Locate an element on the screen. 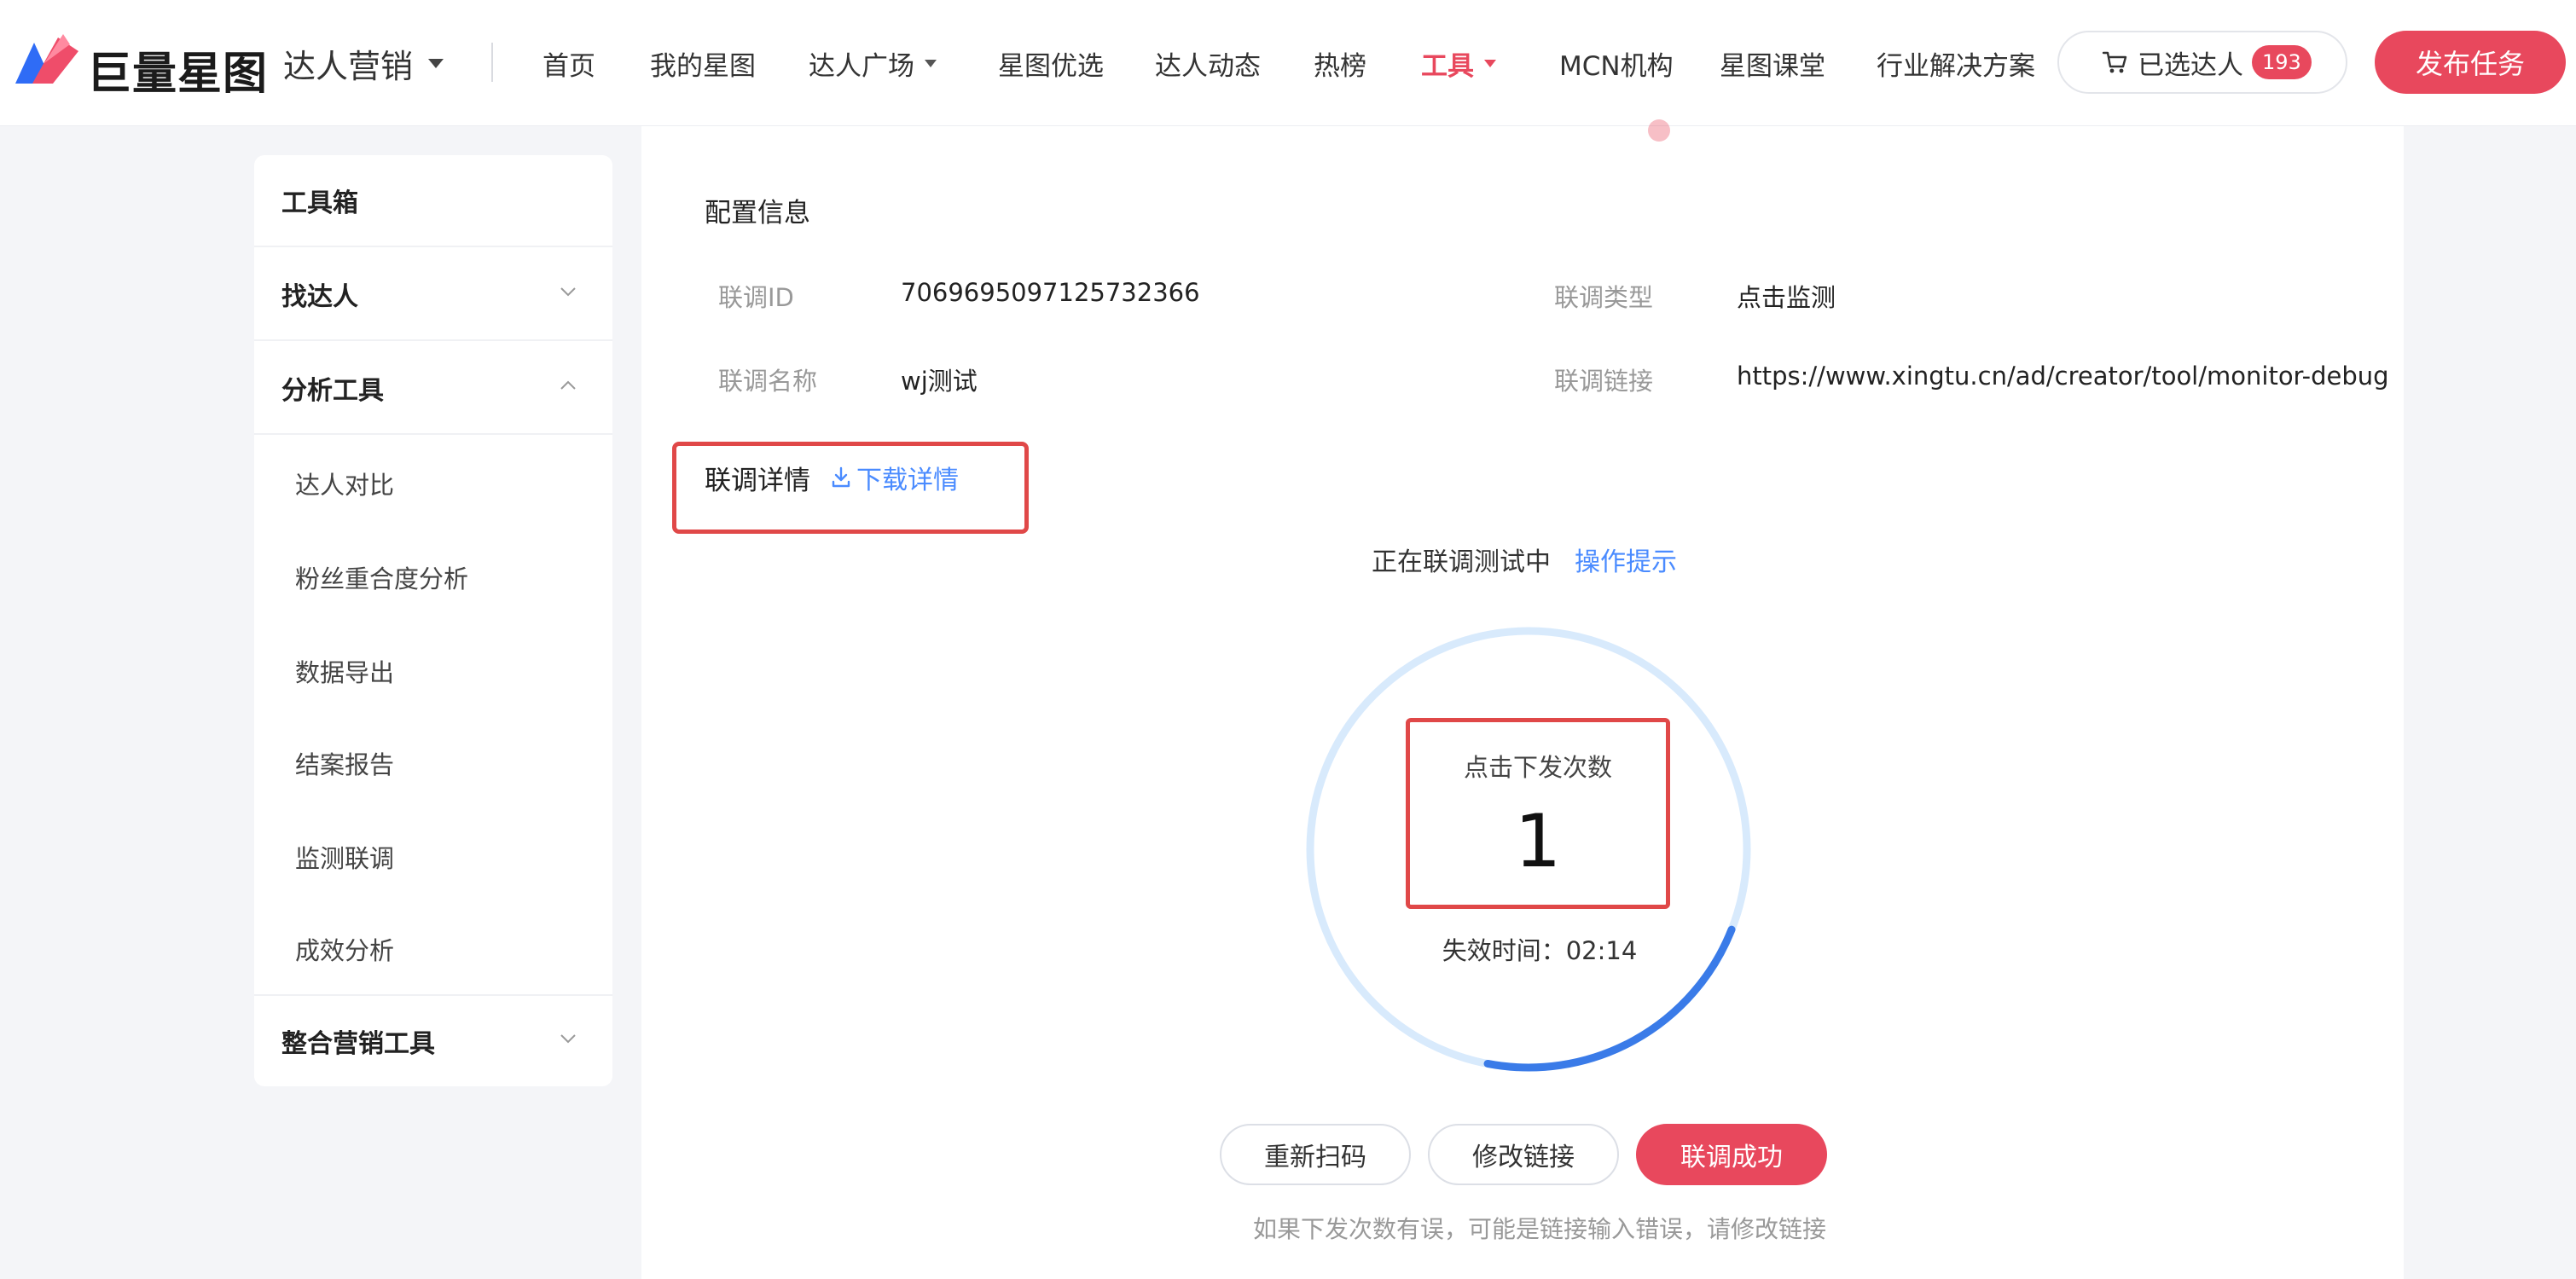  click-count-box: 点击下发次数 1 is located at coordinates (1538, 813).